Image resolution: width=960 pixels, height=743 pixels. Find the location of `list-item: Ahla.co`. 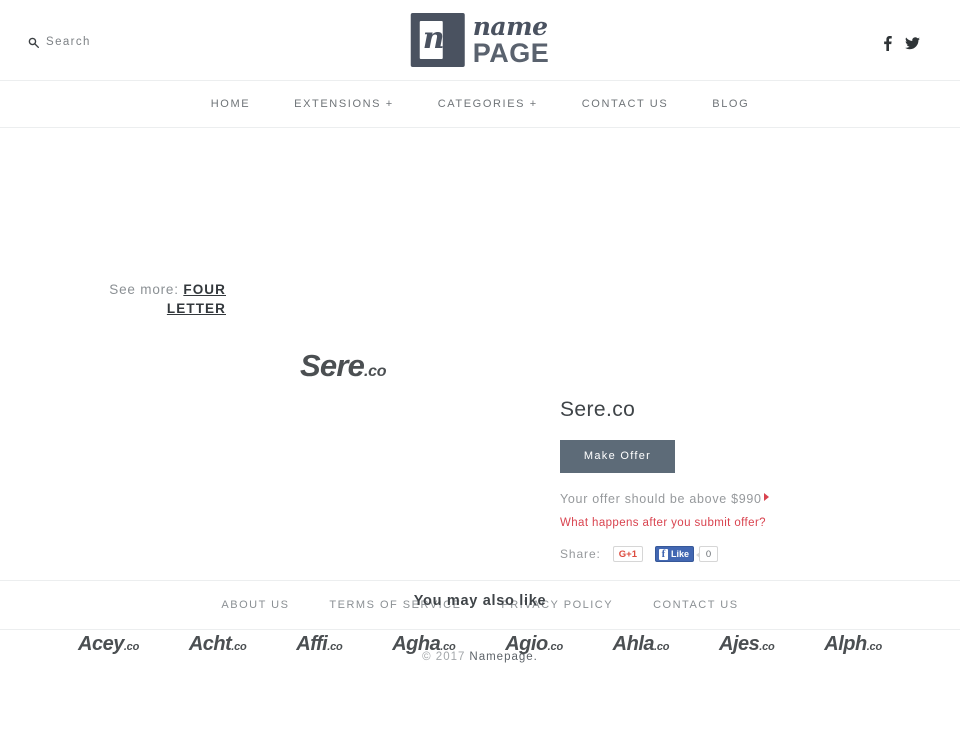

list-item: Ahla.co is located at coordinates (641, 644).